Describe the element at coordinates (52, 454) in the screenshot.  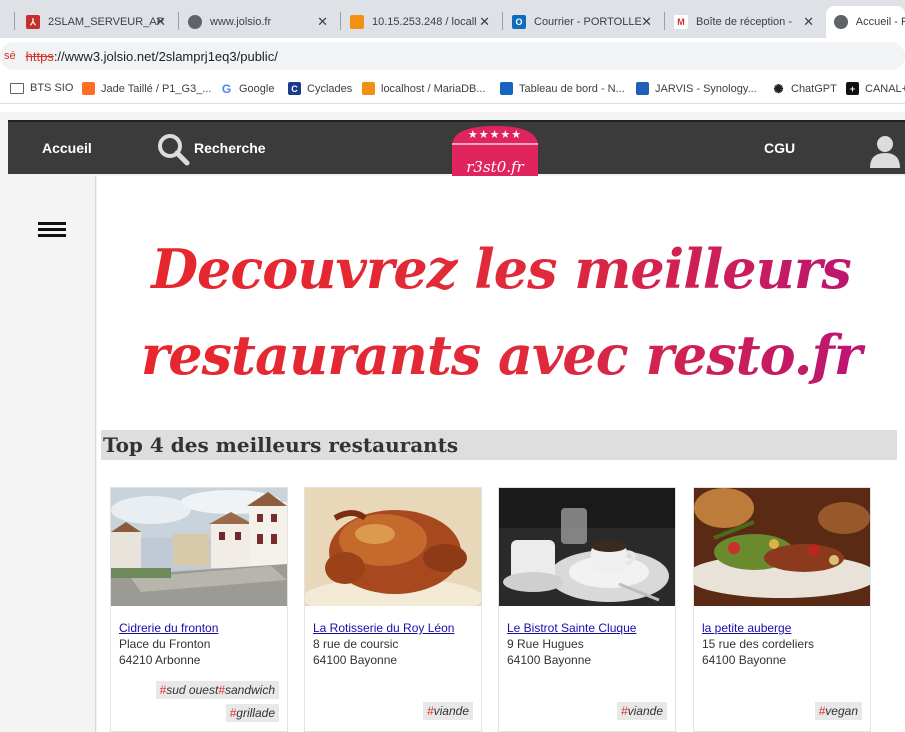
I see `sidebar` at that location.